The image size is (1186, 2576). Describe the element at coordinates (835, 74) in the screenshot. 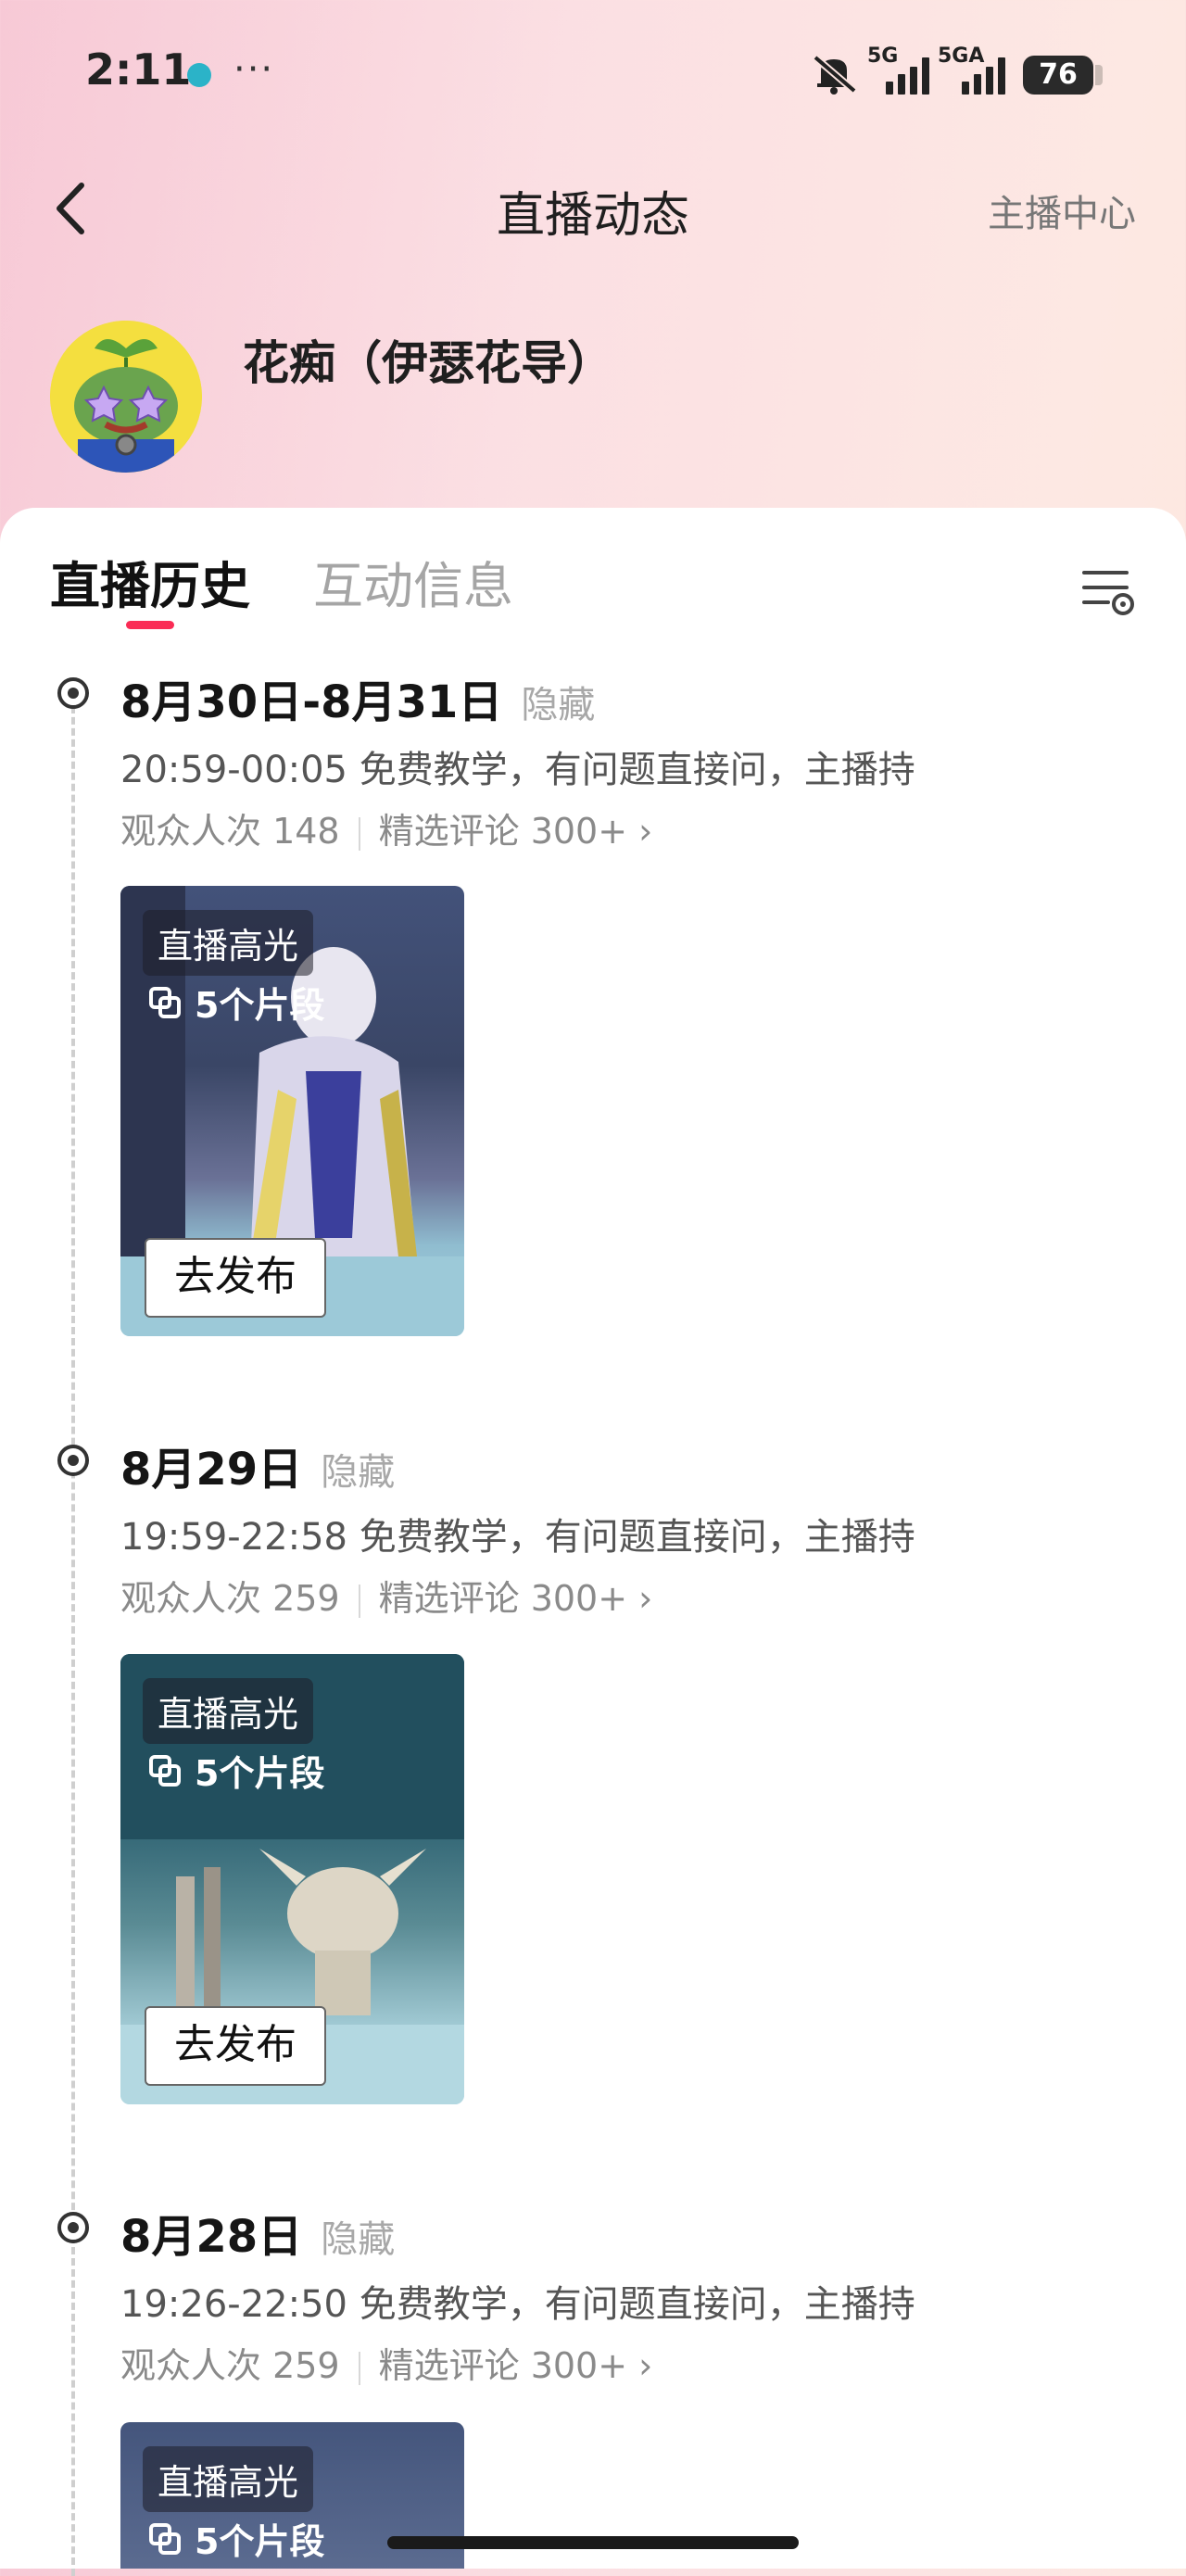

I see `mute-icon` at that location.